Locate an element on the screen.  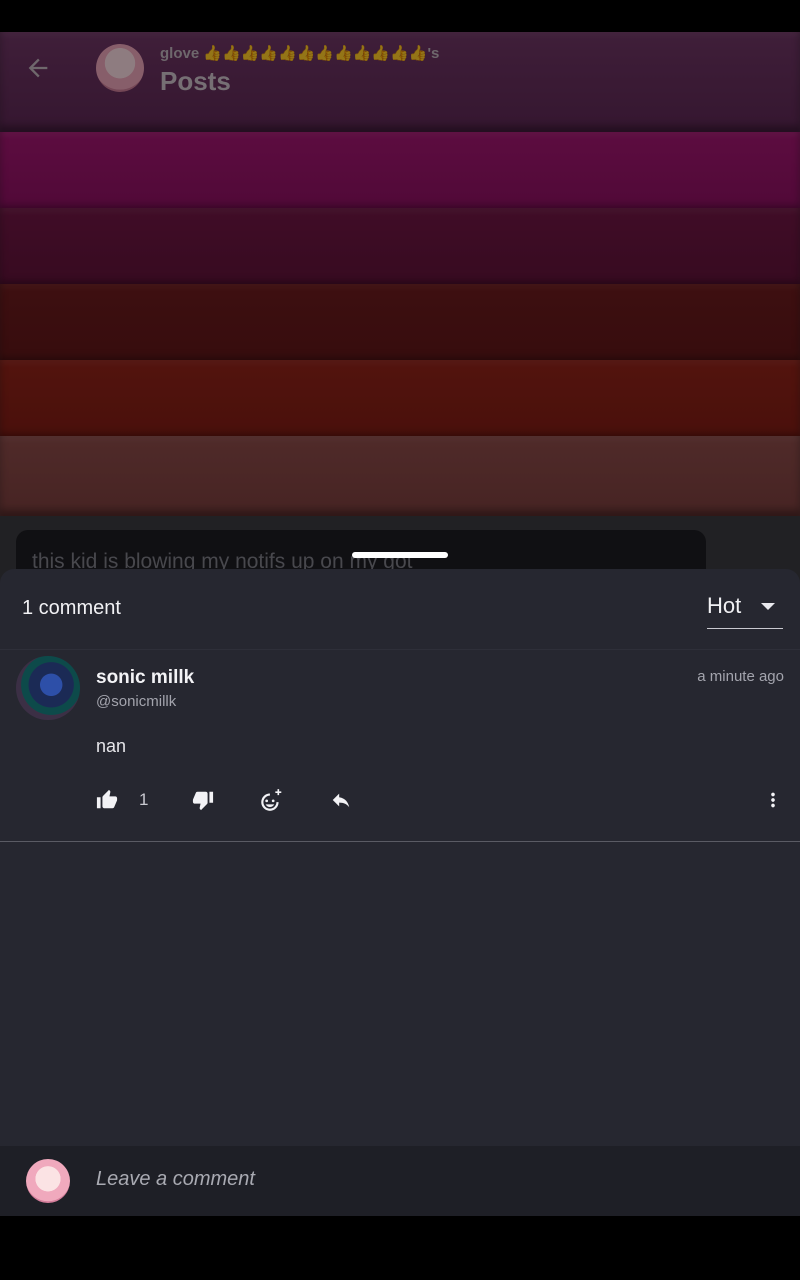
thumb-up-icon is located at coordinates (107, 799).